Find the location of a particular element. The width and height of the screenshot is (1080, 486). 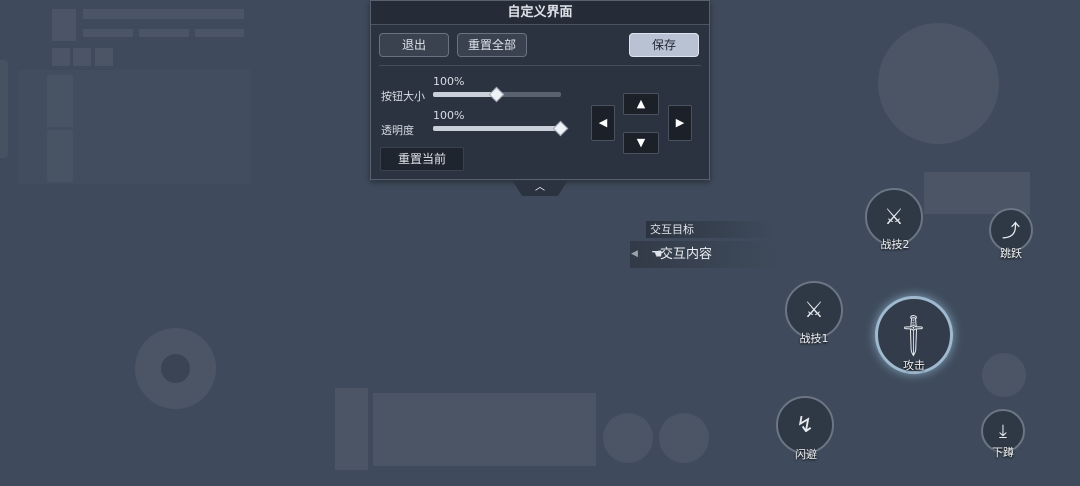

move-left-button: ◀ is located at coordinates (603, 123).